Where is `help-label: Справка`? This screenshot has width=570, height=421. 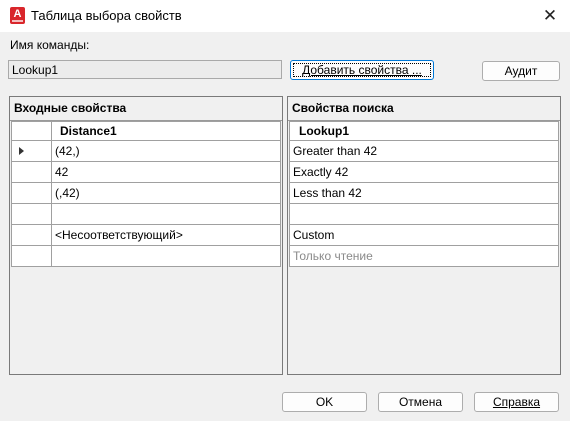 help-label: Справка is located at coordinates (516, 402).